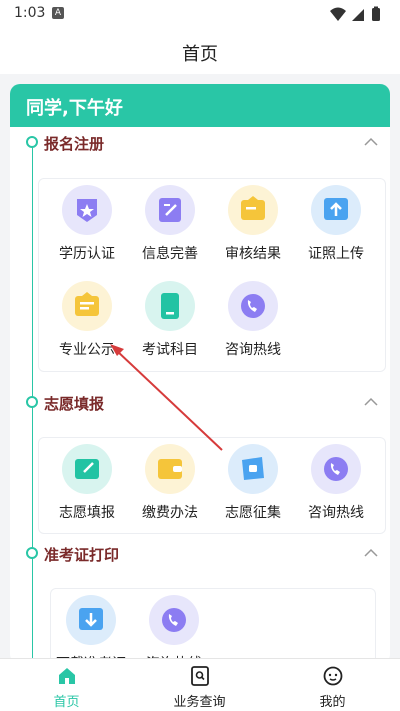 The width and height of the screenshot is (400, 711). What do you see at coordinates (200, 54) in the screenshot?
I see `page-title: 首页` at bounding box center [200, 54].